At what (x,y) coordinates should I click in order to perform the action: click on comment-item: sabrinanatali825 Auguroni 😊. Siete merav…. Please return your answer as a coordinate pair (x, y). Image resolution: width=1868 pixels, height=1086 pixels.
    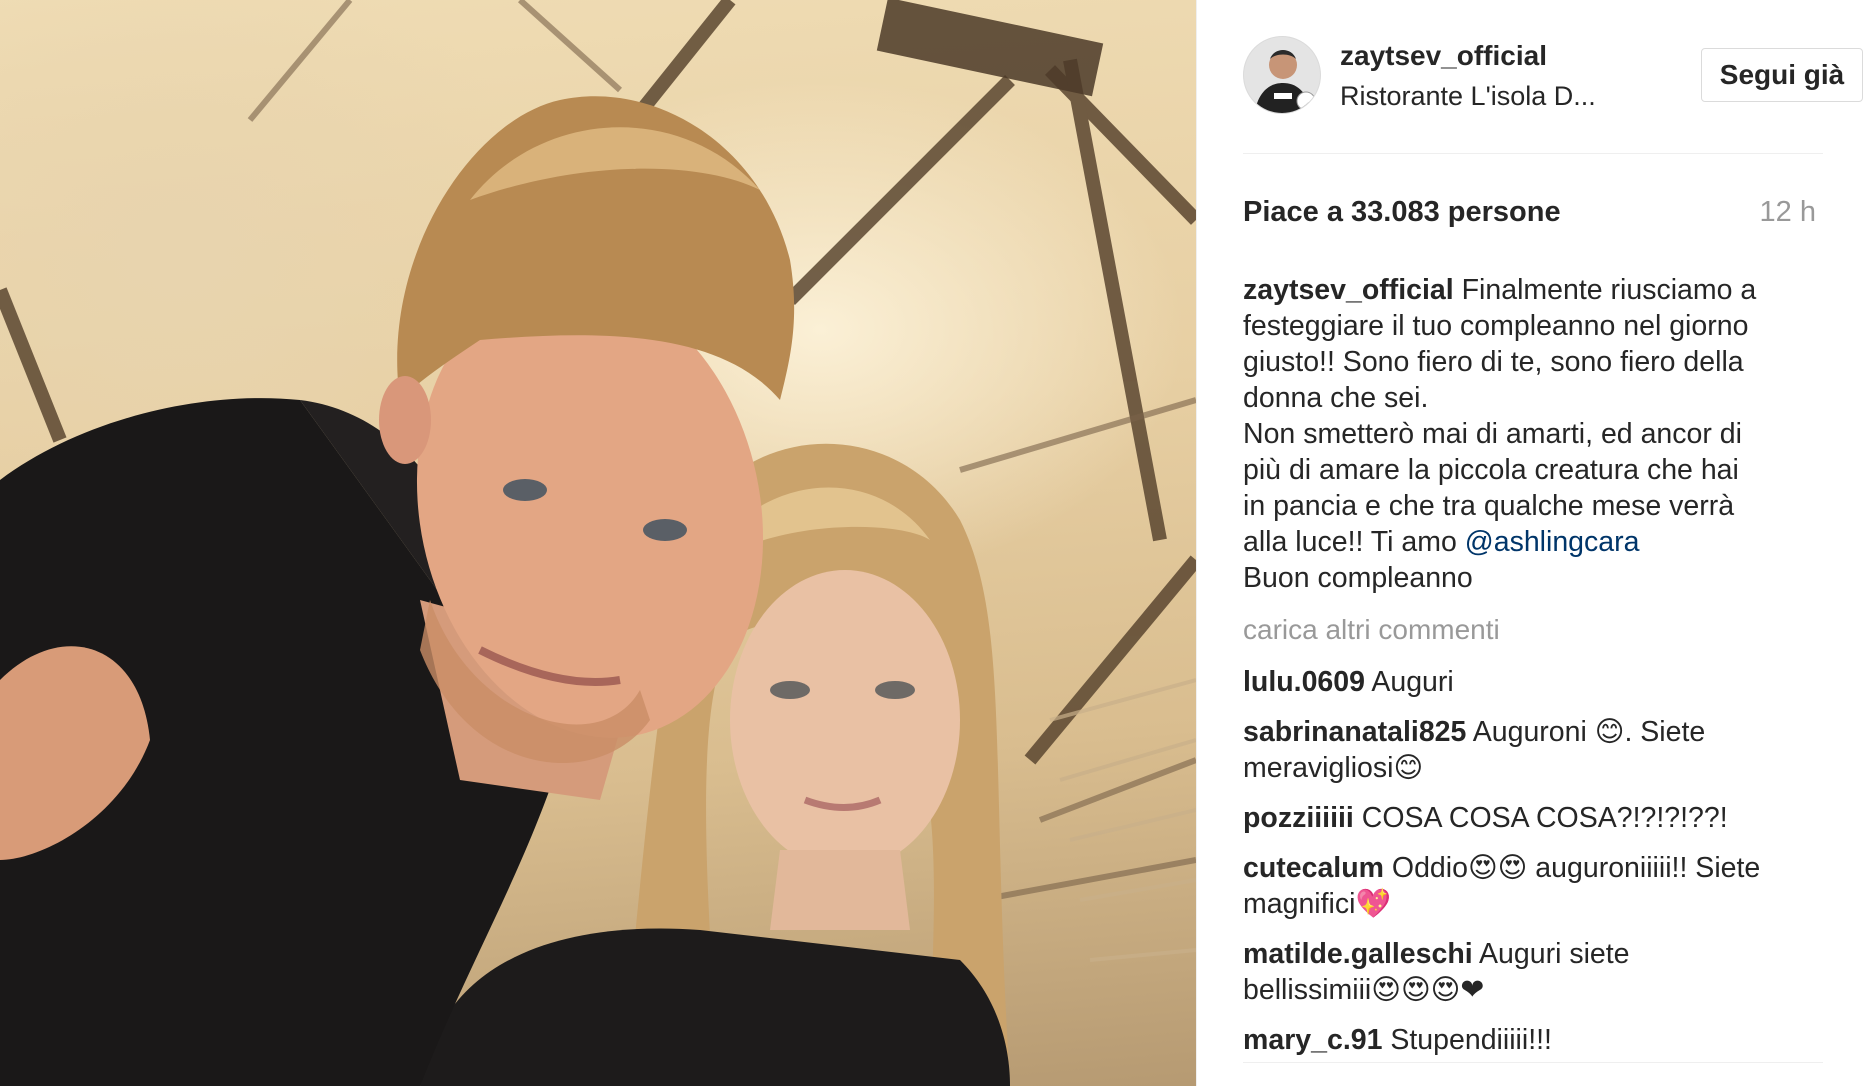
    Looking at the image, I should click on (1533, 750).